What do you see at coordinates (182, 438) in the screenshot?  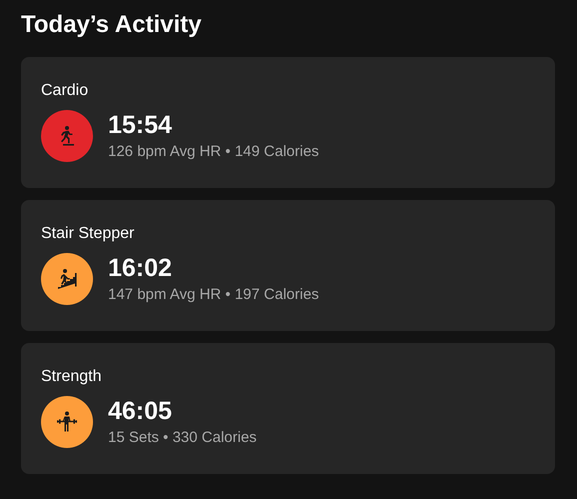 I see `activity-details: 15 Sets • 330 Calories` at bounding box center [182, 438].